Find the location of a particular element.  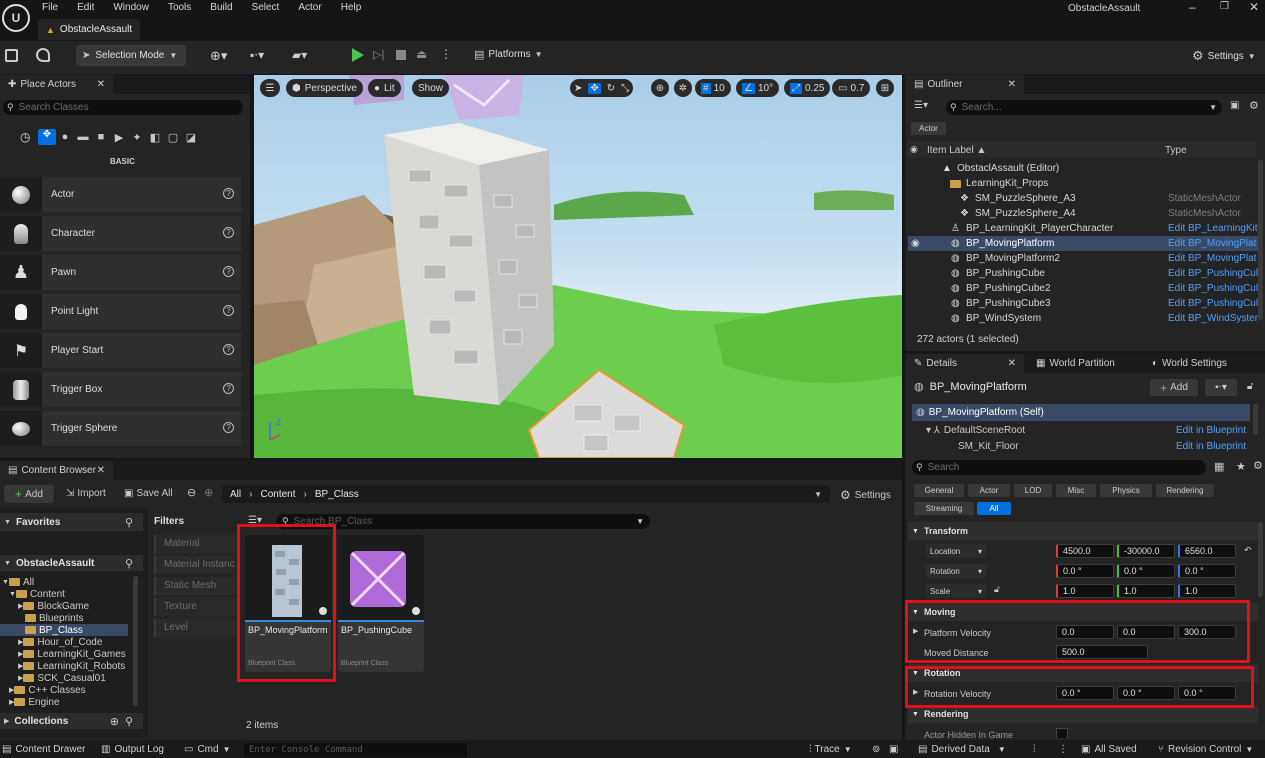

edit-blueprint-link: Edit BP_MovingPlat is located at coordinates (1212, 243).